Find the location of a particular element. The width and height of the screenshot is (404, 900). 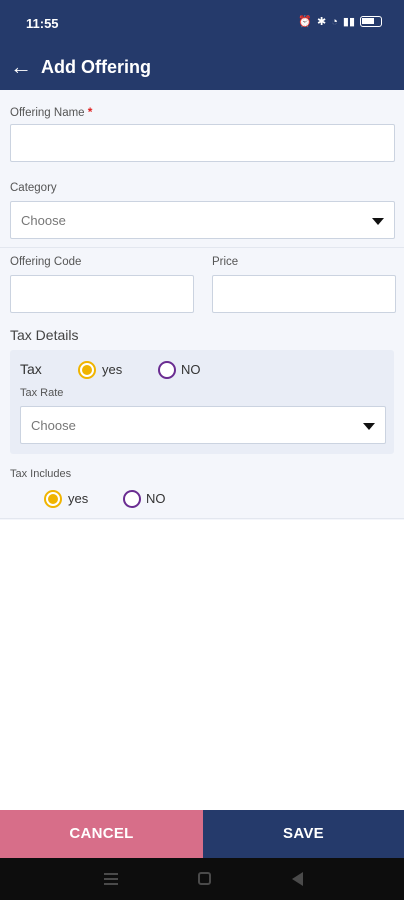

status-icons: ⏰ ✱ ◔ ▮▮ is located at coordinates (340, 21).